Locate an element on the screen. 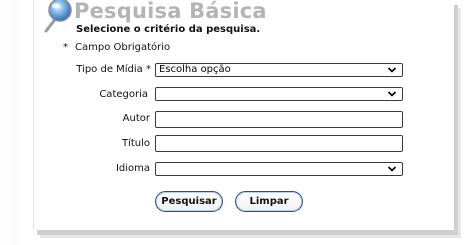 The height and width of the screenshot is (245, 465). required-note-text: Campo Obrigatório is located at coordinates (123, 47).